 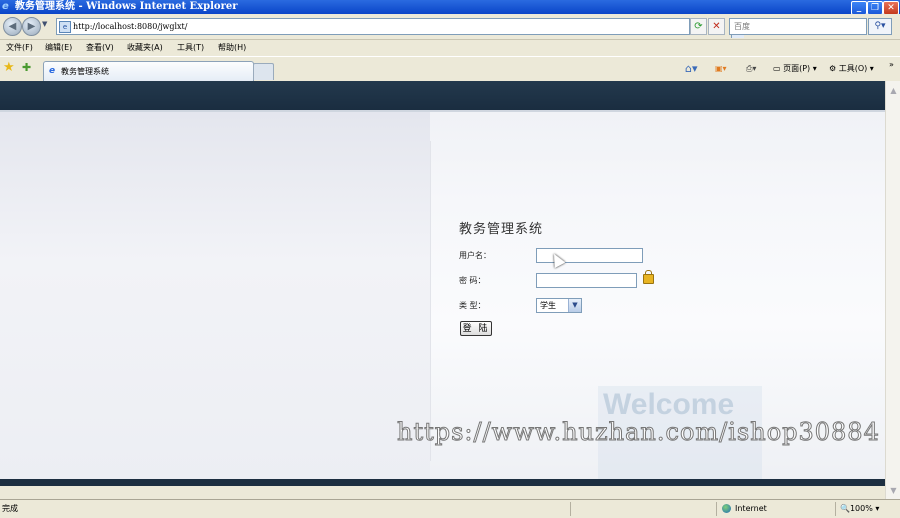 I want to click on stop-button: ✕, so click(x=716, y=26).